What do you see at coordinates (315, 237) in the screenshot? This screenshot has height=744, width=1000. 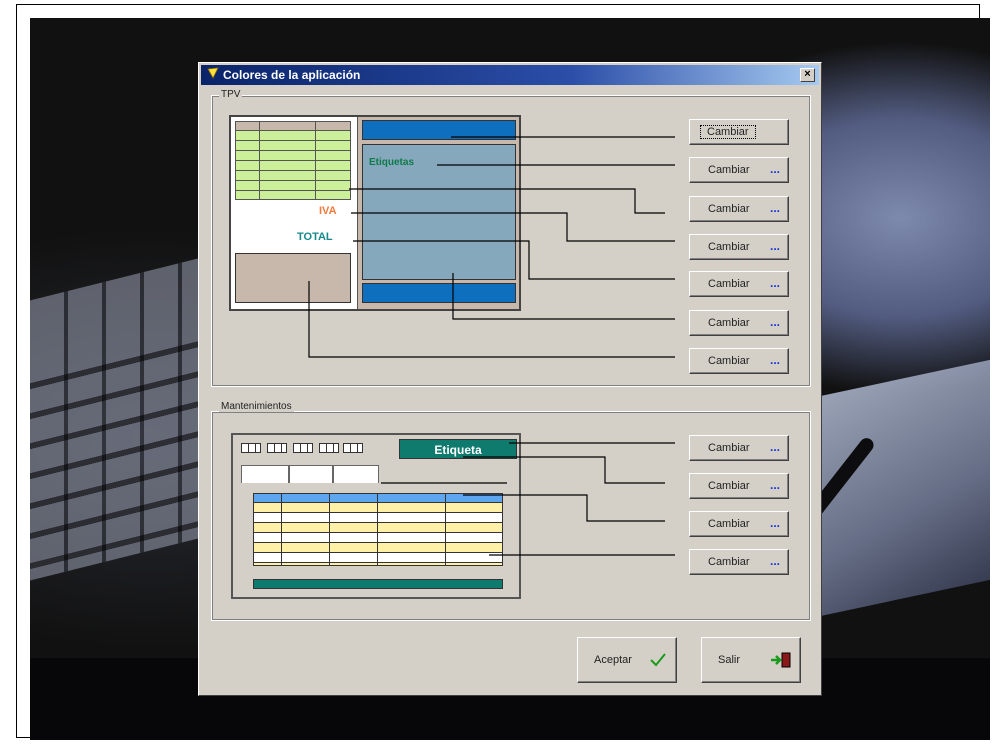 I see `total-label: TOTAL` at bounding box center [315, 237].